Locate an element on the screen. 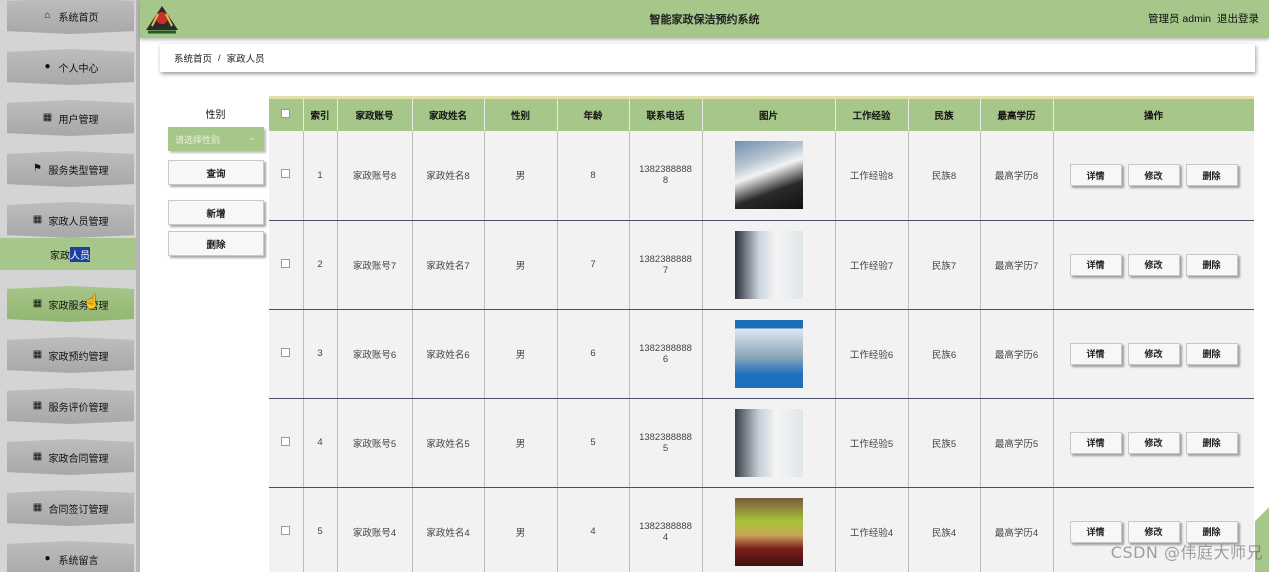 This screenshot has height=572, width=1269. app-title: 智能家政保洁预约系统 is located at coordinates (704, 20).